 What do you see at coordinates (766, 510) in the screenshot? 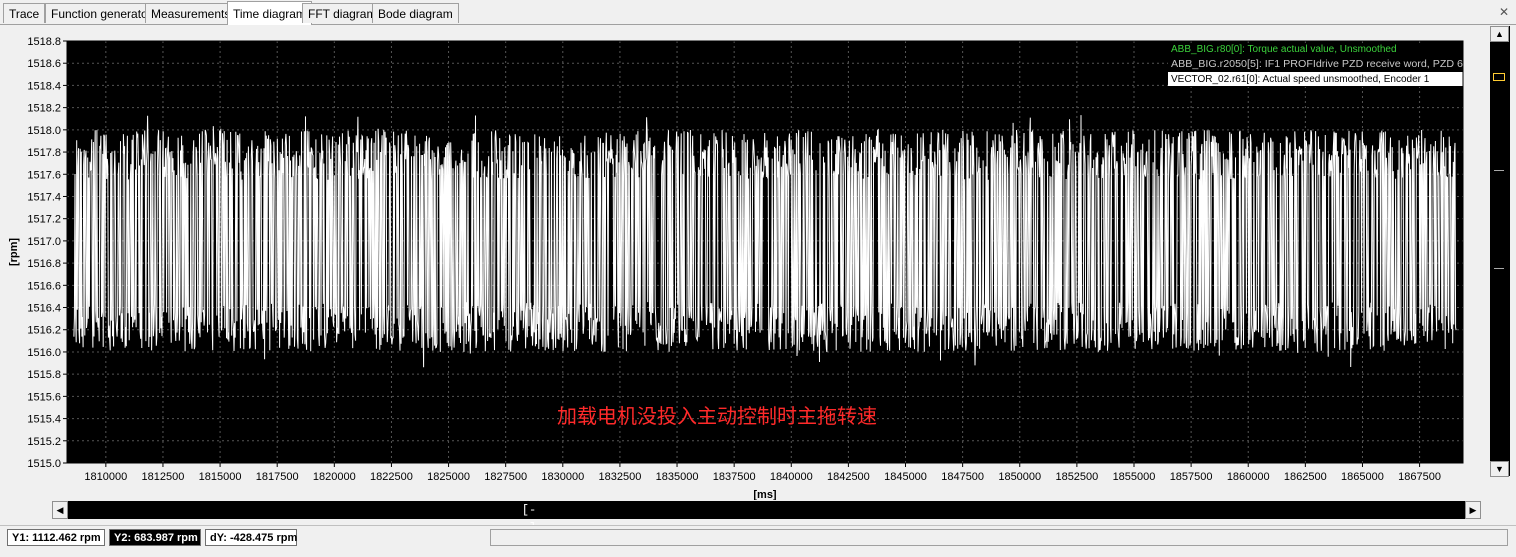
I see `horizontal-scrollbar` at bounding box center [766, 510].